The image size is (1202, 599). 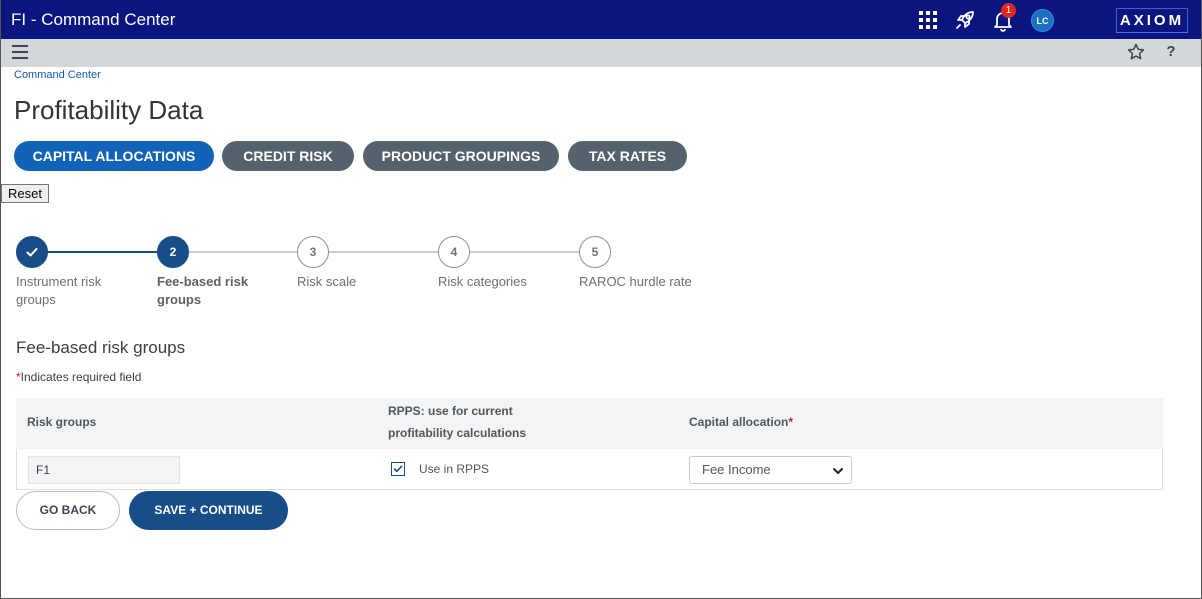 What do you see at coordinates (482, 281) in the screenshot?
I see `step-4-label: Risk categories` at bounding box center [482, 281].